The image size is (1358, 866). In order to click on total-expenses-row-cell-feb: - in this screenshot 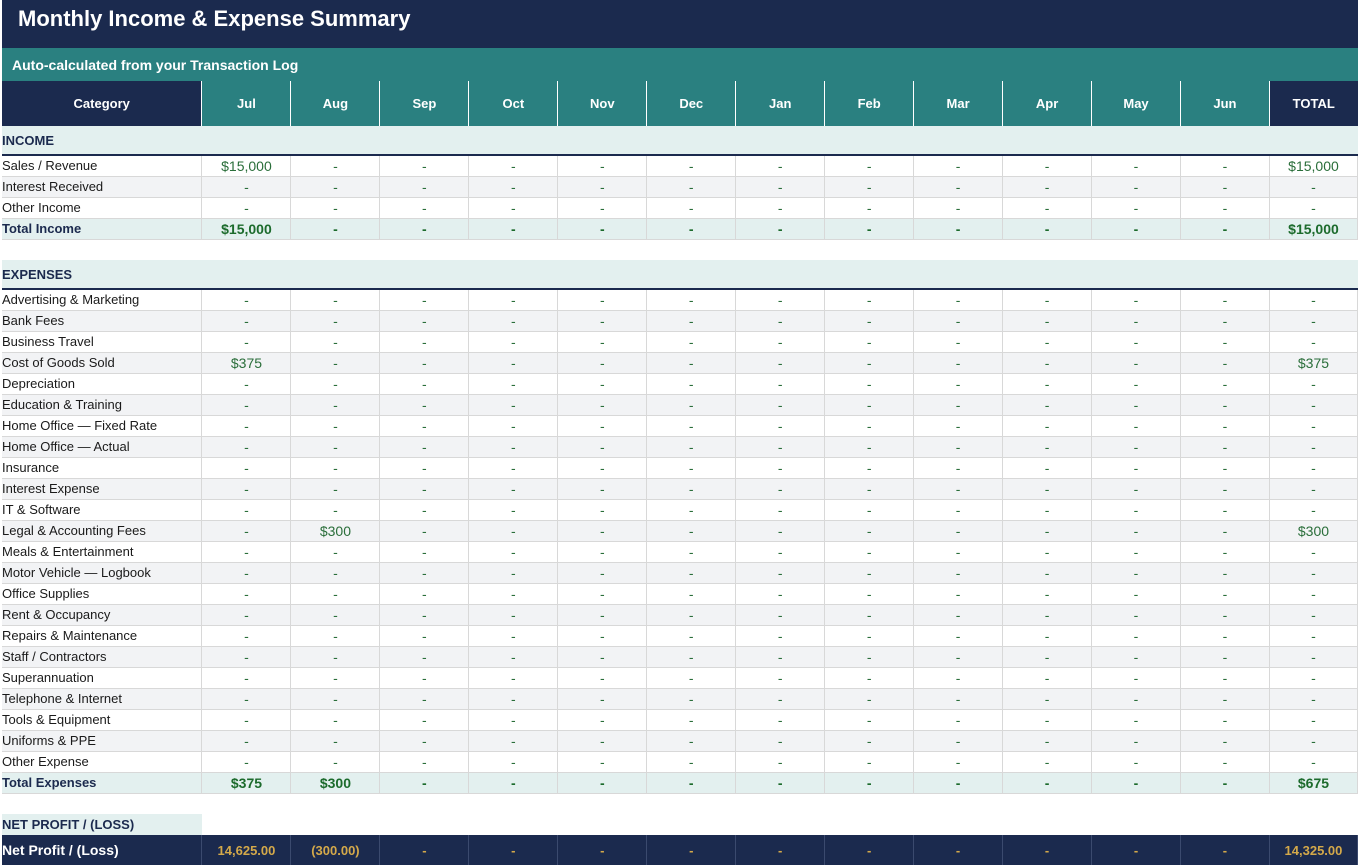, I will do `click(869, 783)`.